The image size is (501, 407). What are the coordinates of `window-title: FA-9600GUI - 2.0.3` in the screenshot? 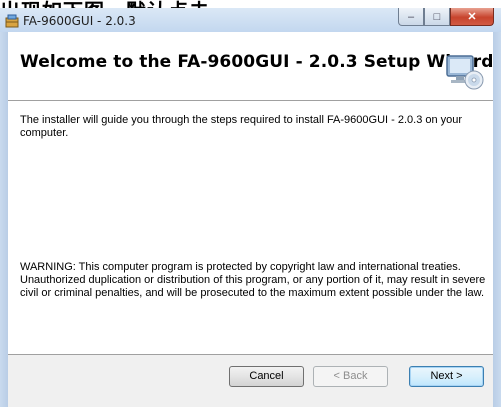 It's located at (79, 21).